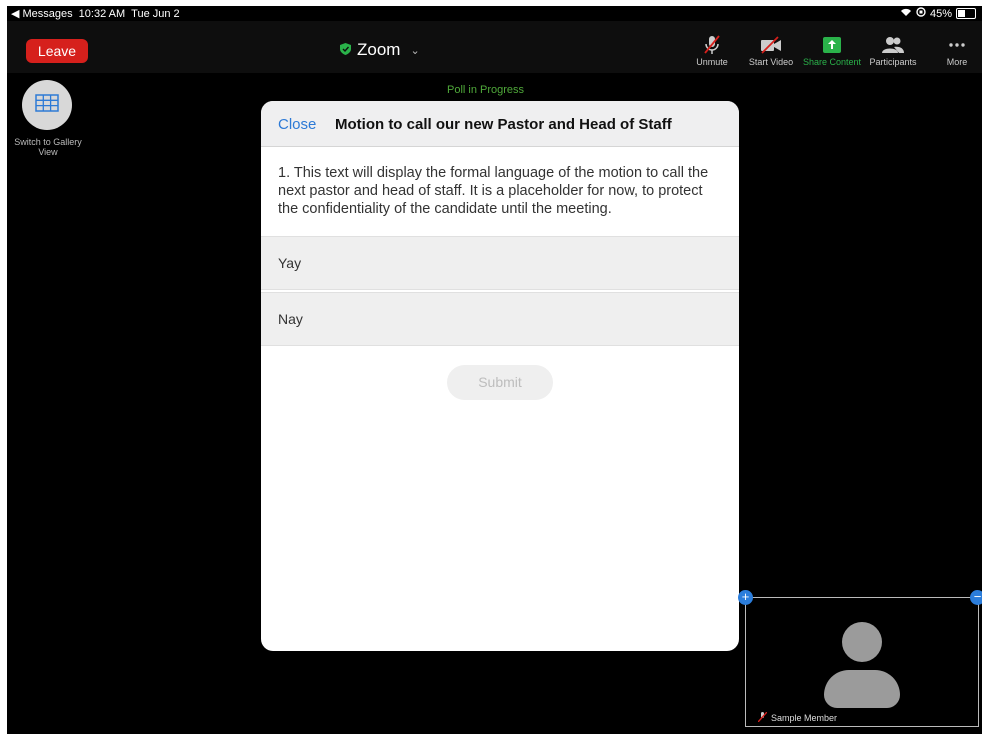 This screenshot has height=740, width=982. I want to click on avatar-body, so click(862, 689).